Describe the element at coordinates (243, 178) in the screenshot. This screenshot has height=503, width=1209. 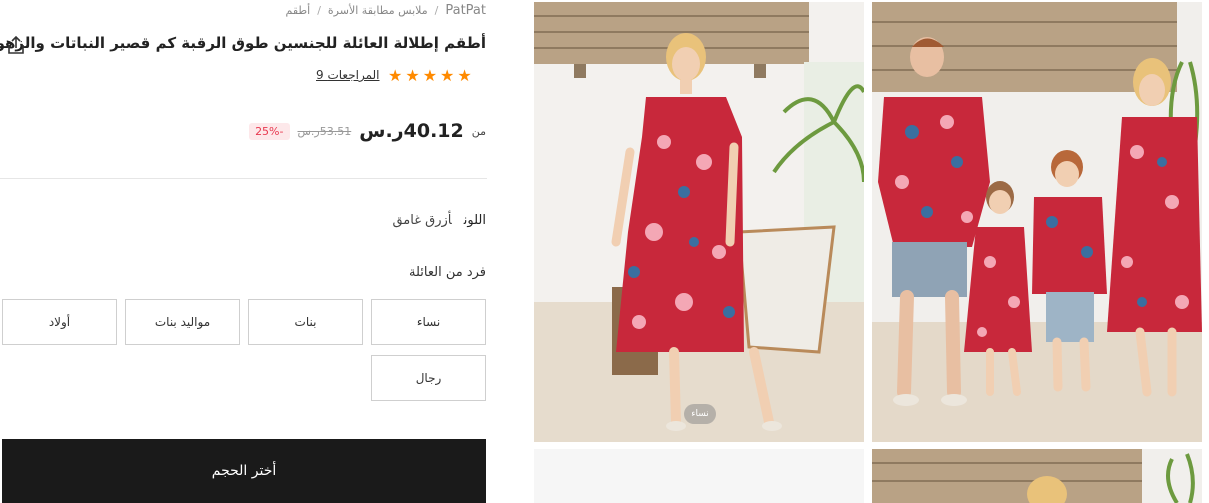
I see `divider` at that location.